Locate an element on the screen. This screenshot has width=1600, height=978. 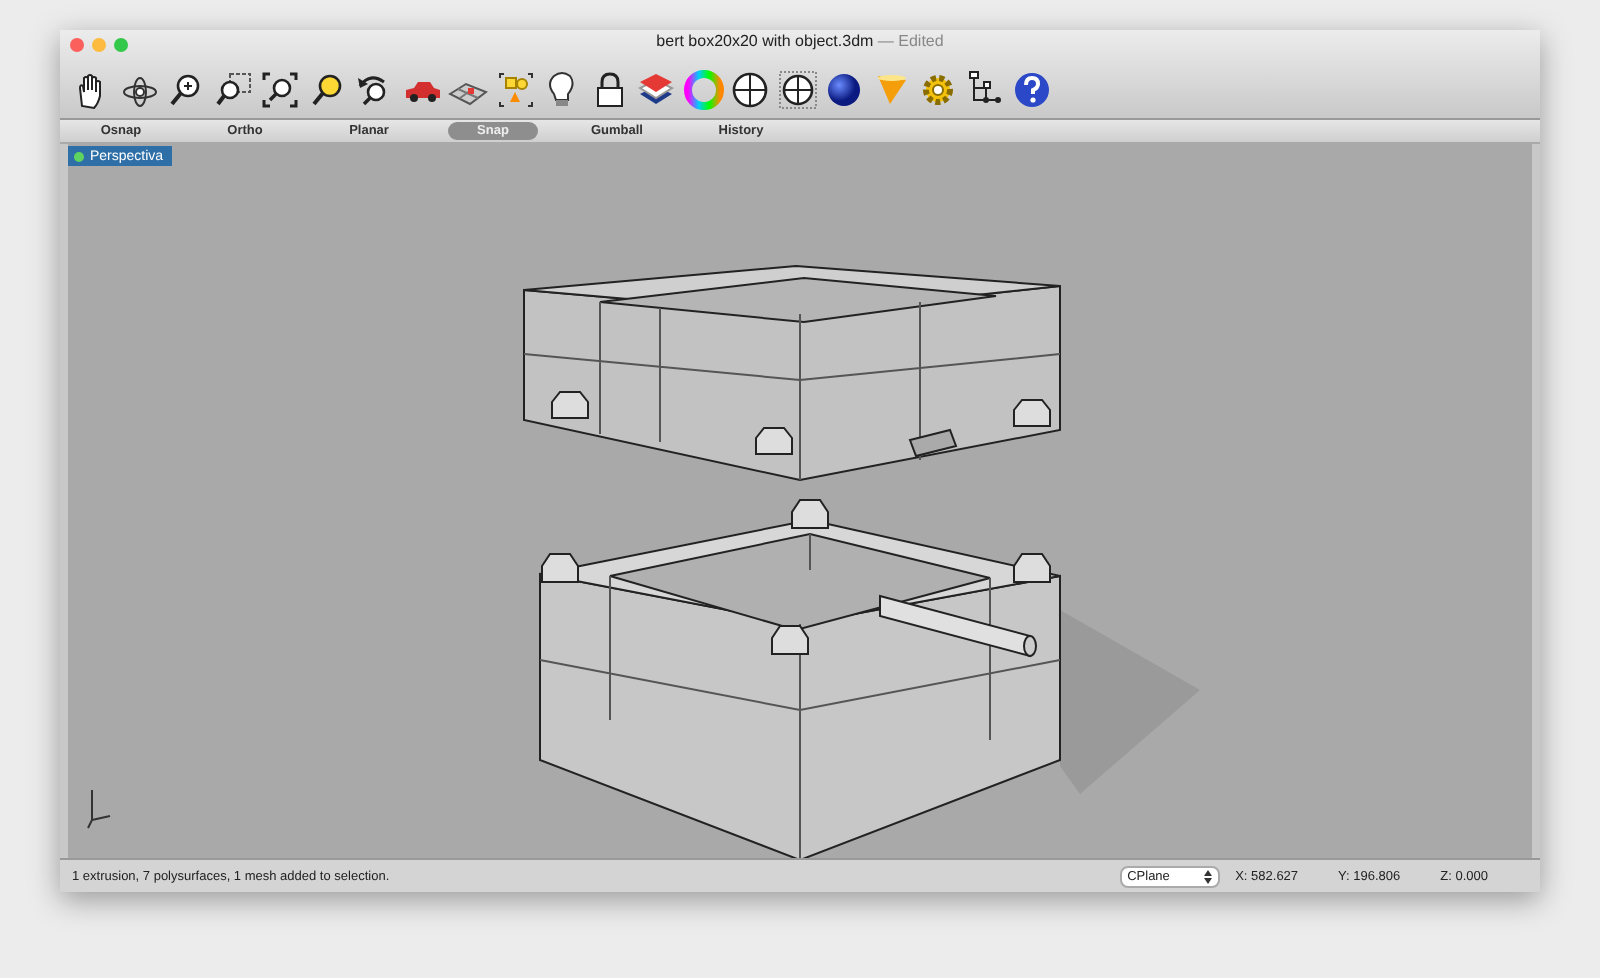
zoom-extents-icon is located at coordinates (280, 89).